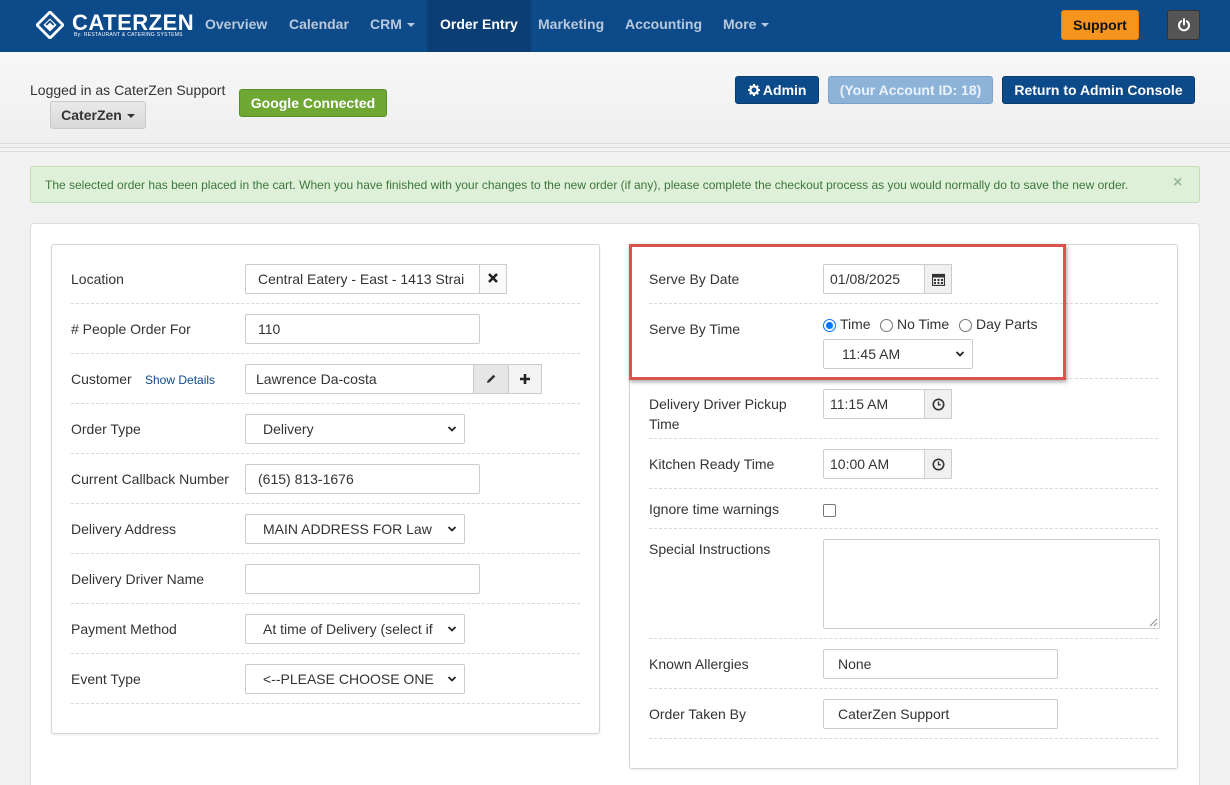 The width and height of the screenshot is (1230, 785). Describe the element at coordinates (124, 629) in the screenshot. I see `payment-method-label: Payment Method` at that location.